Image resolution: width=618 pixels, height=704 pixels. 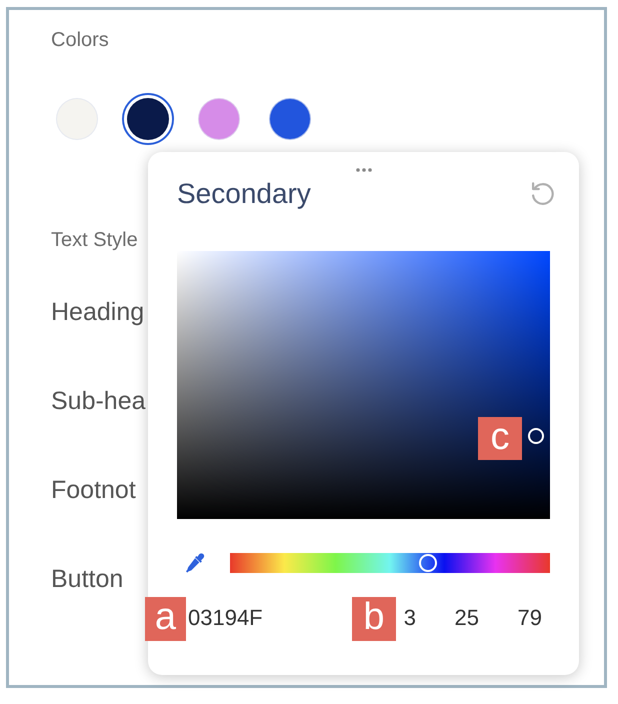 I want to click on color-swatch, so click(x=148, y=119).